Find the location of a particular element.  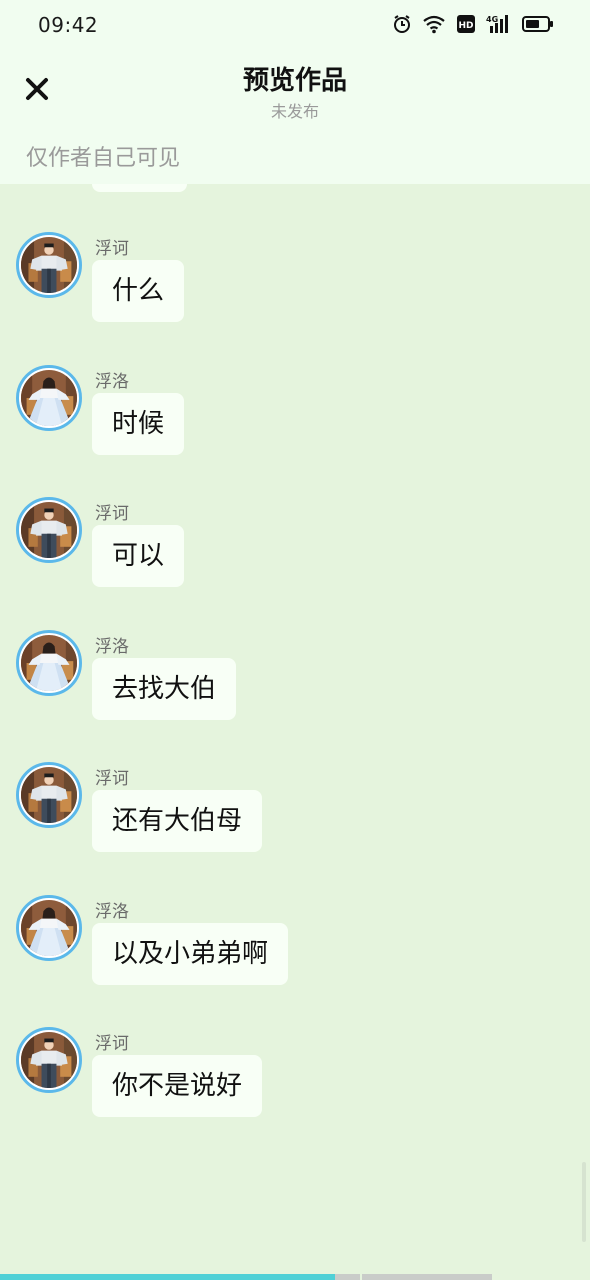

hd-label: HD is located at coordinates (465, 26).